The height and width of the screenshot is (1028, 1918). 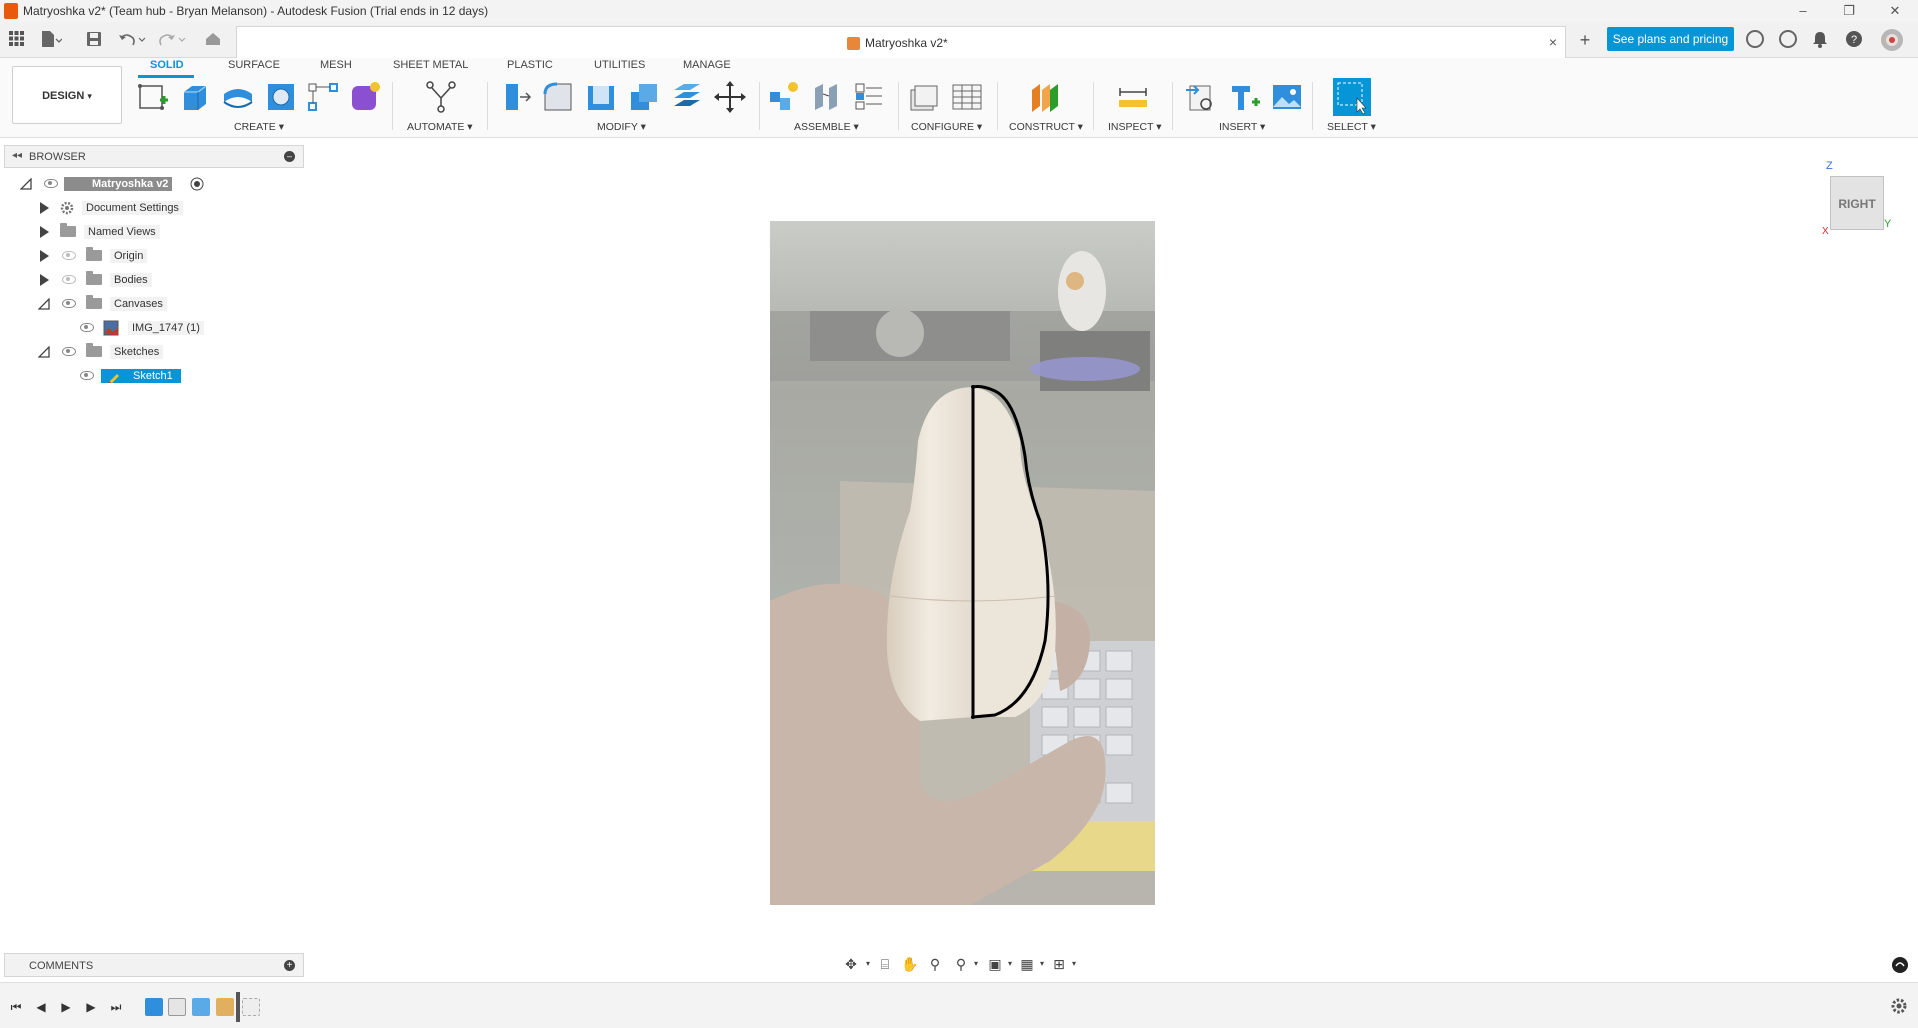 What do you see at coordinates (51, 39) in the screenshot?
I see `file-menu-icon` at bounding box center [51, 39].